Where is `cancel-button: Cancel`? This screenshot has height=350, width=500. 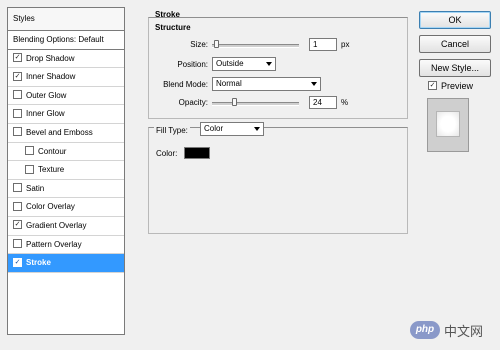 cancel-button: Cancel is located at coordinates (455, 44).